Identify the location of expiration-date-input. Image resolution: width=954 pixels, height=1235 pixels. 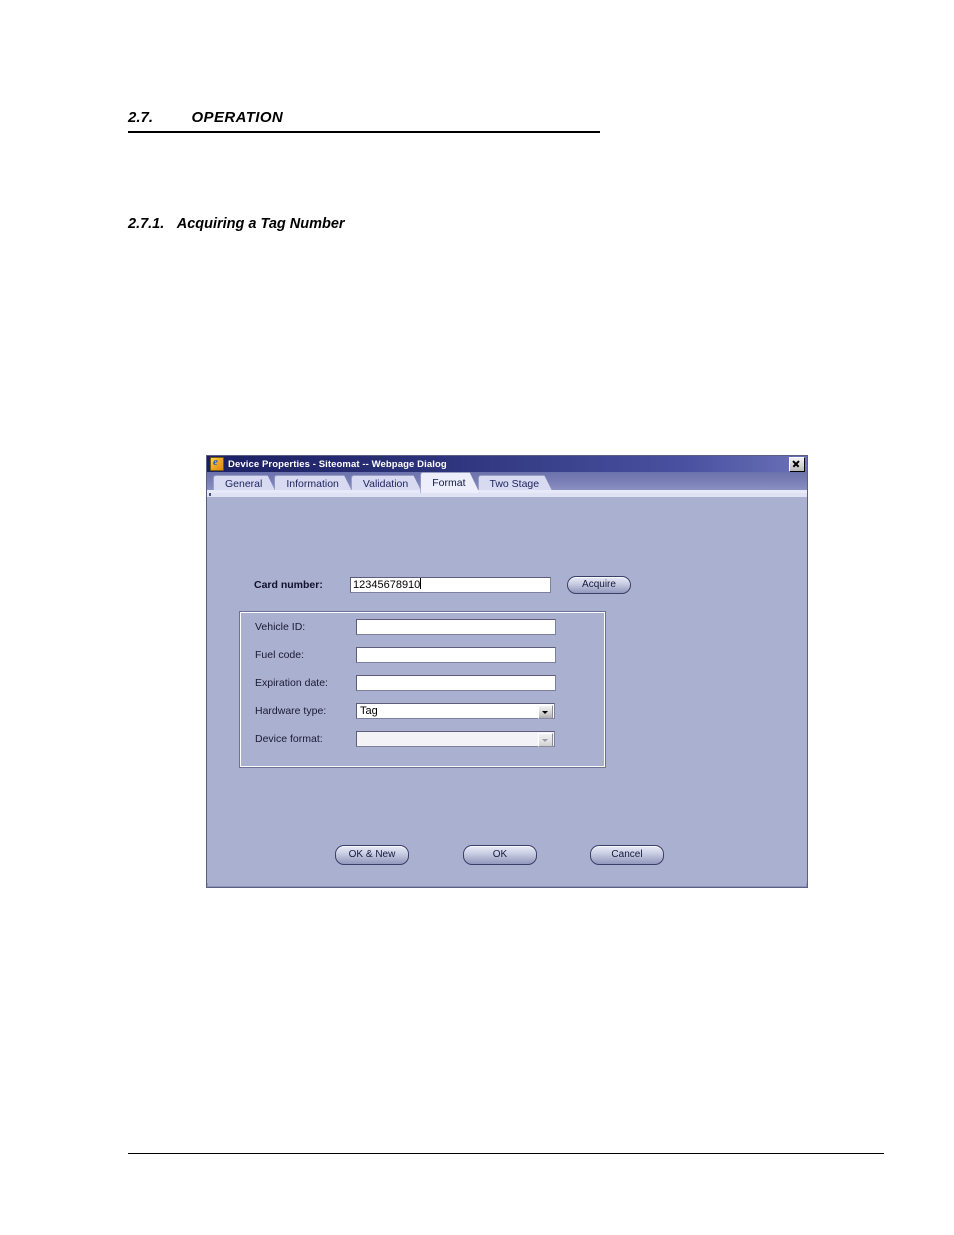
(456, 683).